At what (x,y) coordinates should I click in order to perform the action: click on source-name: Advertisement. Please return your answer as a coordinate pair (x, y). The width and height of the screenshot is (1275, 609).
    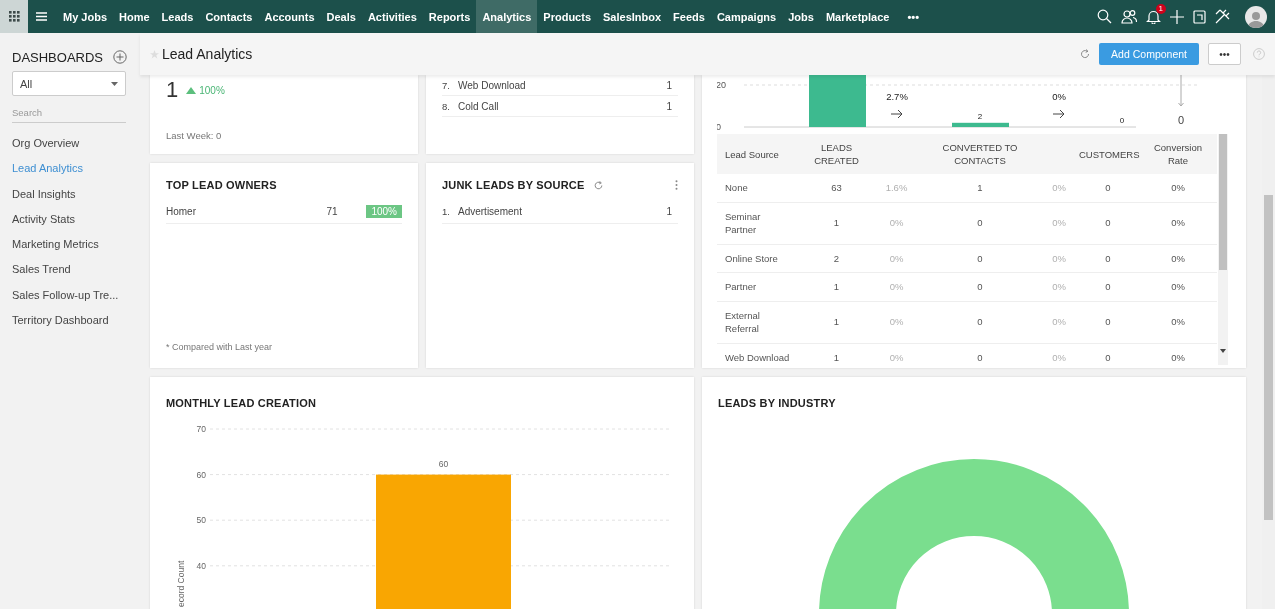
    Looking at the image, I should click on (490, 211).